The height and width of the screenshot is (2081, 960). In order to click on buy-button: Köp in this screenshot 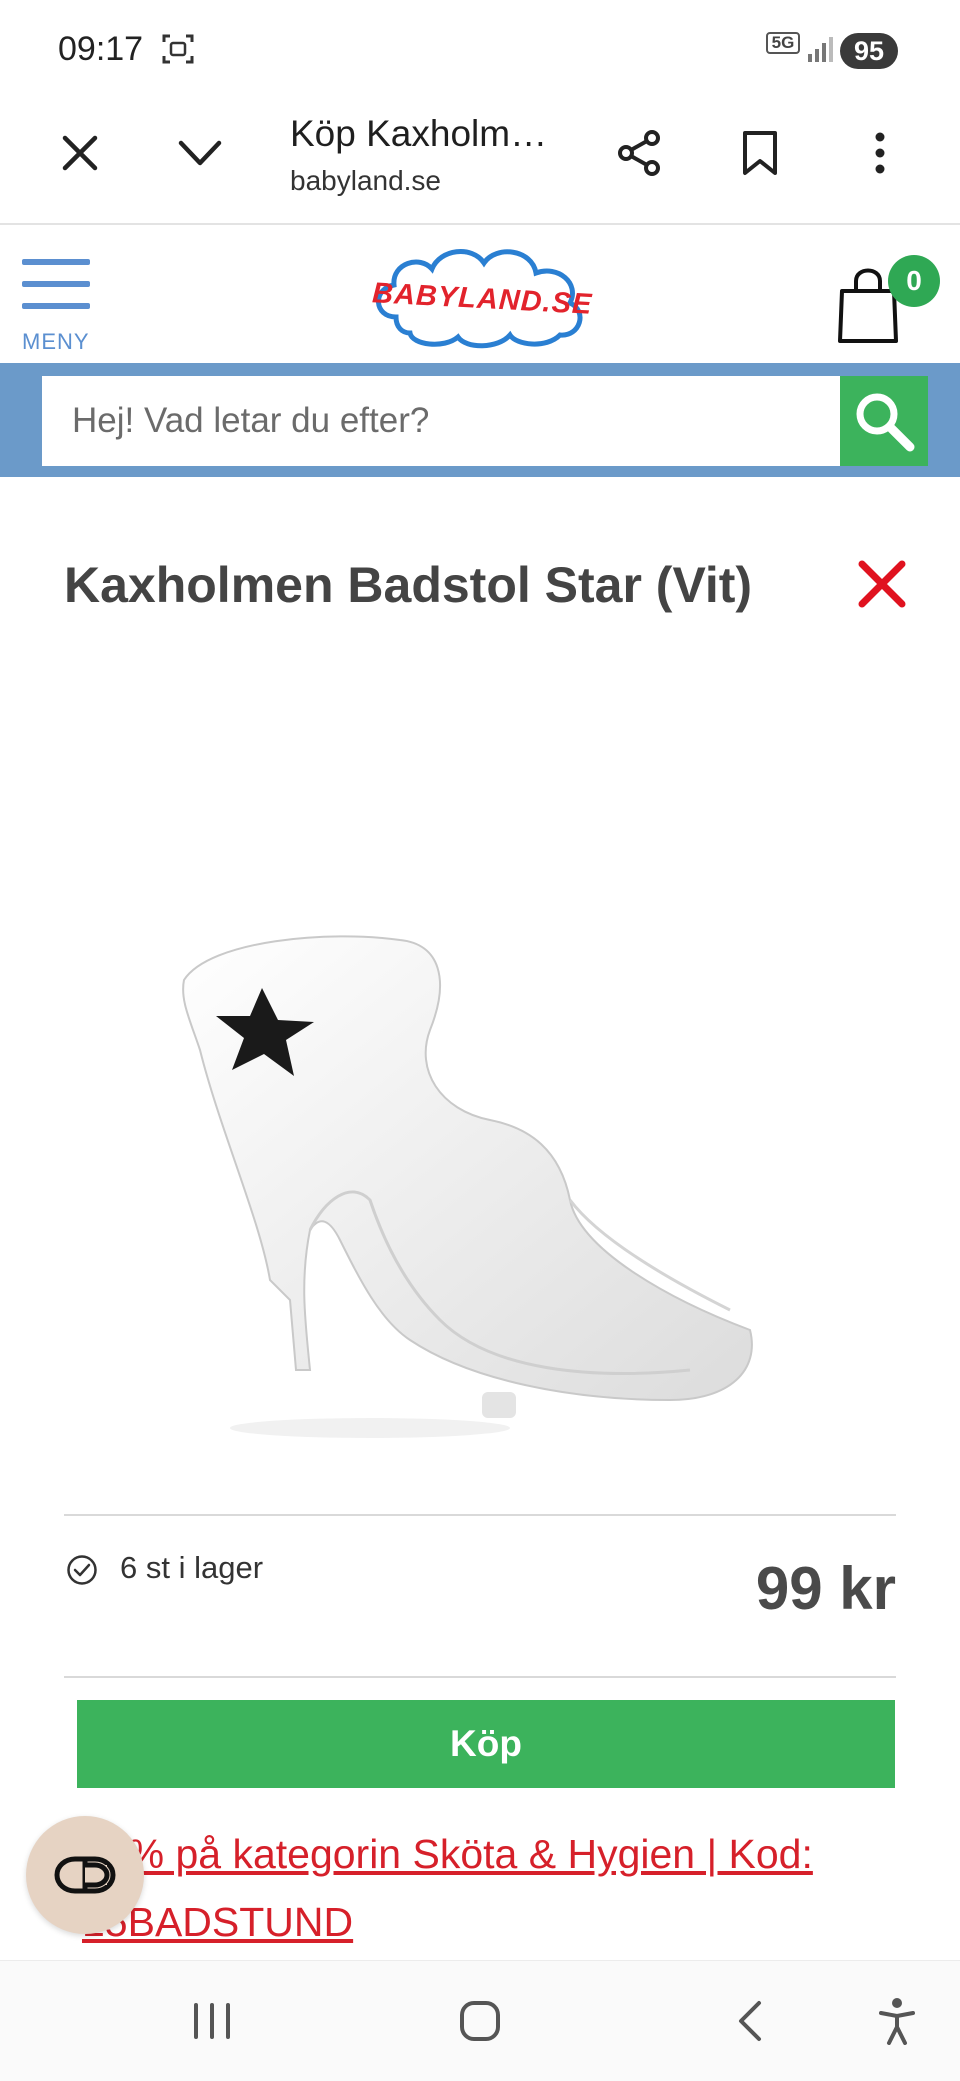, I will do `click(486, 1744)`.